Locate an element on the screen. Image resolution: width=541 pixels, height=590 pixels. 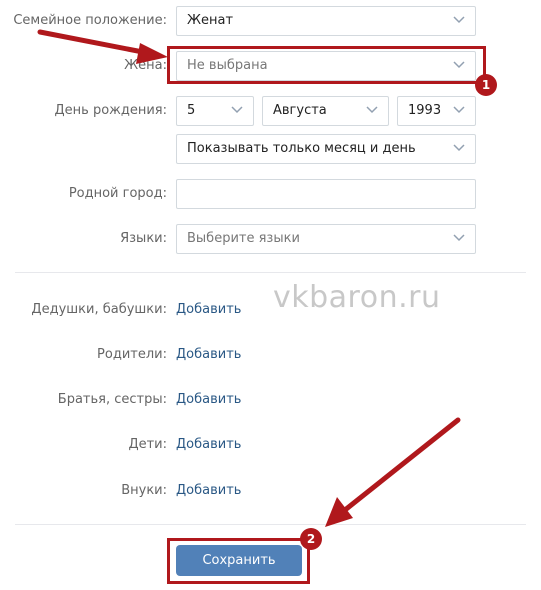
wife-highlight-frame is located at coordinates (326, 65).